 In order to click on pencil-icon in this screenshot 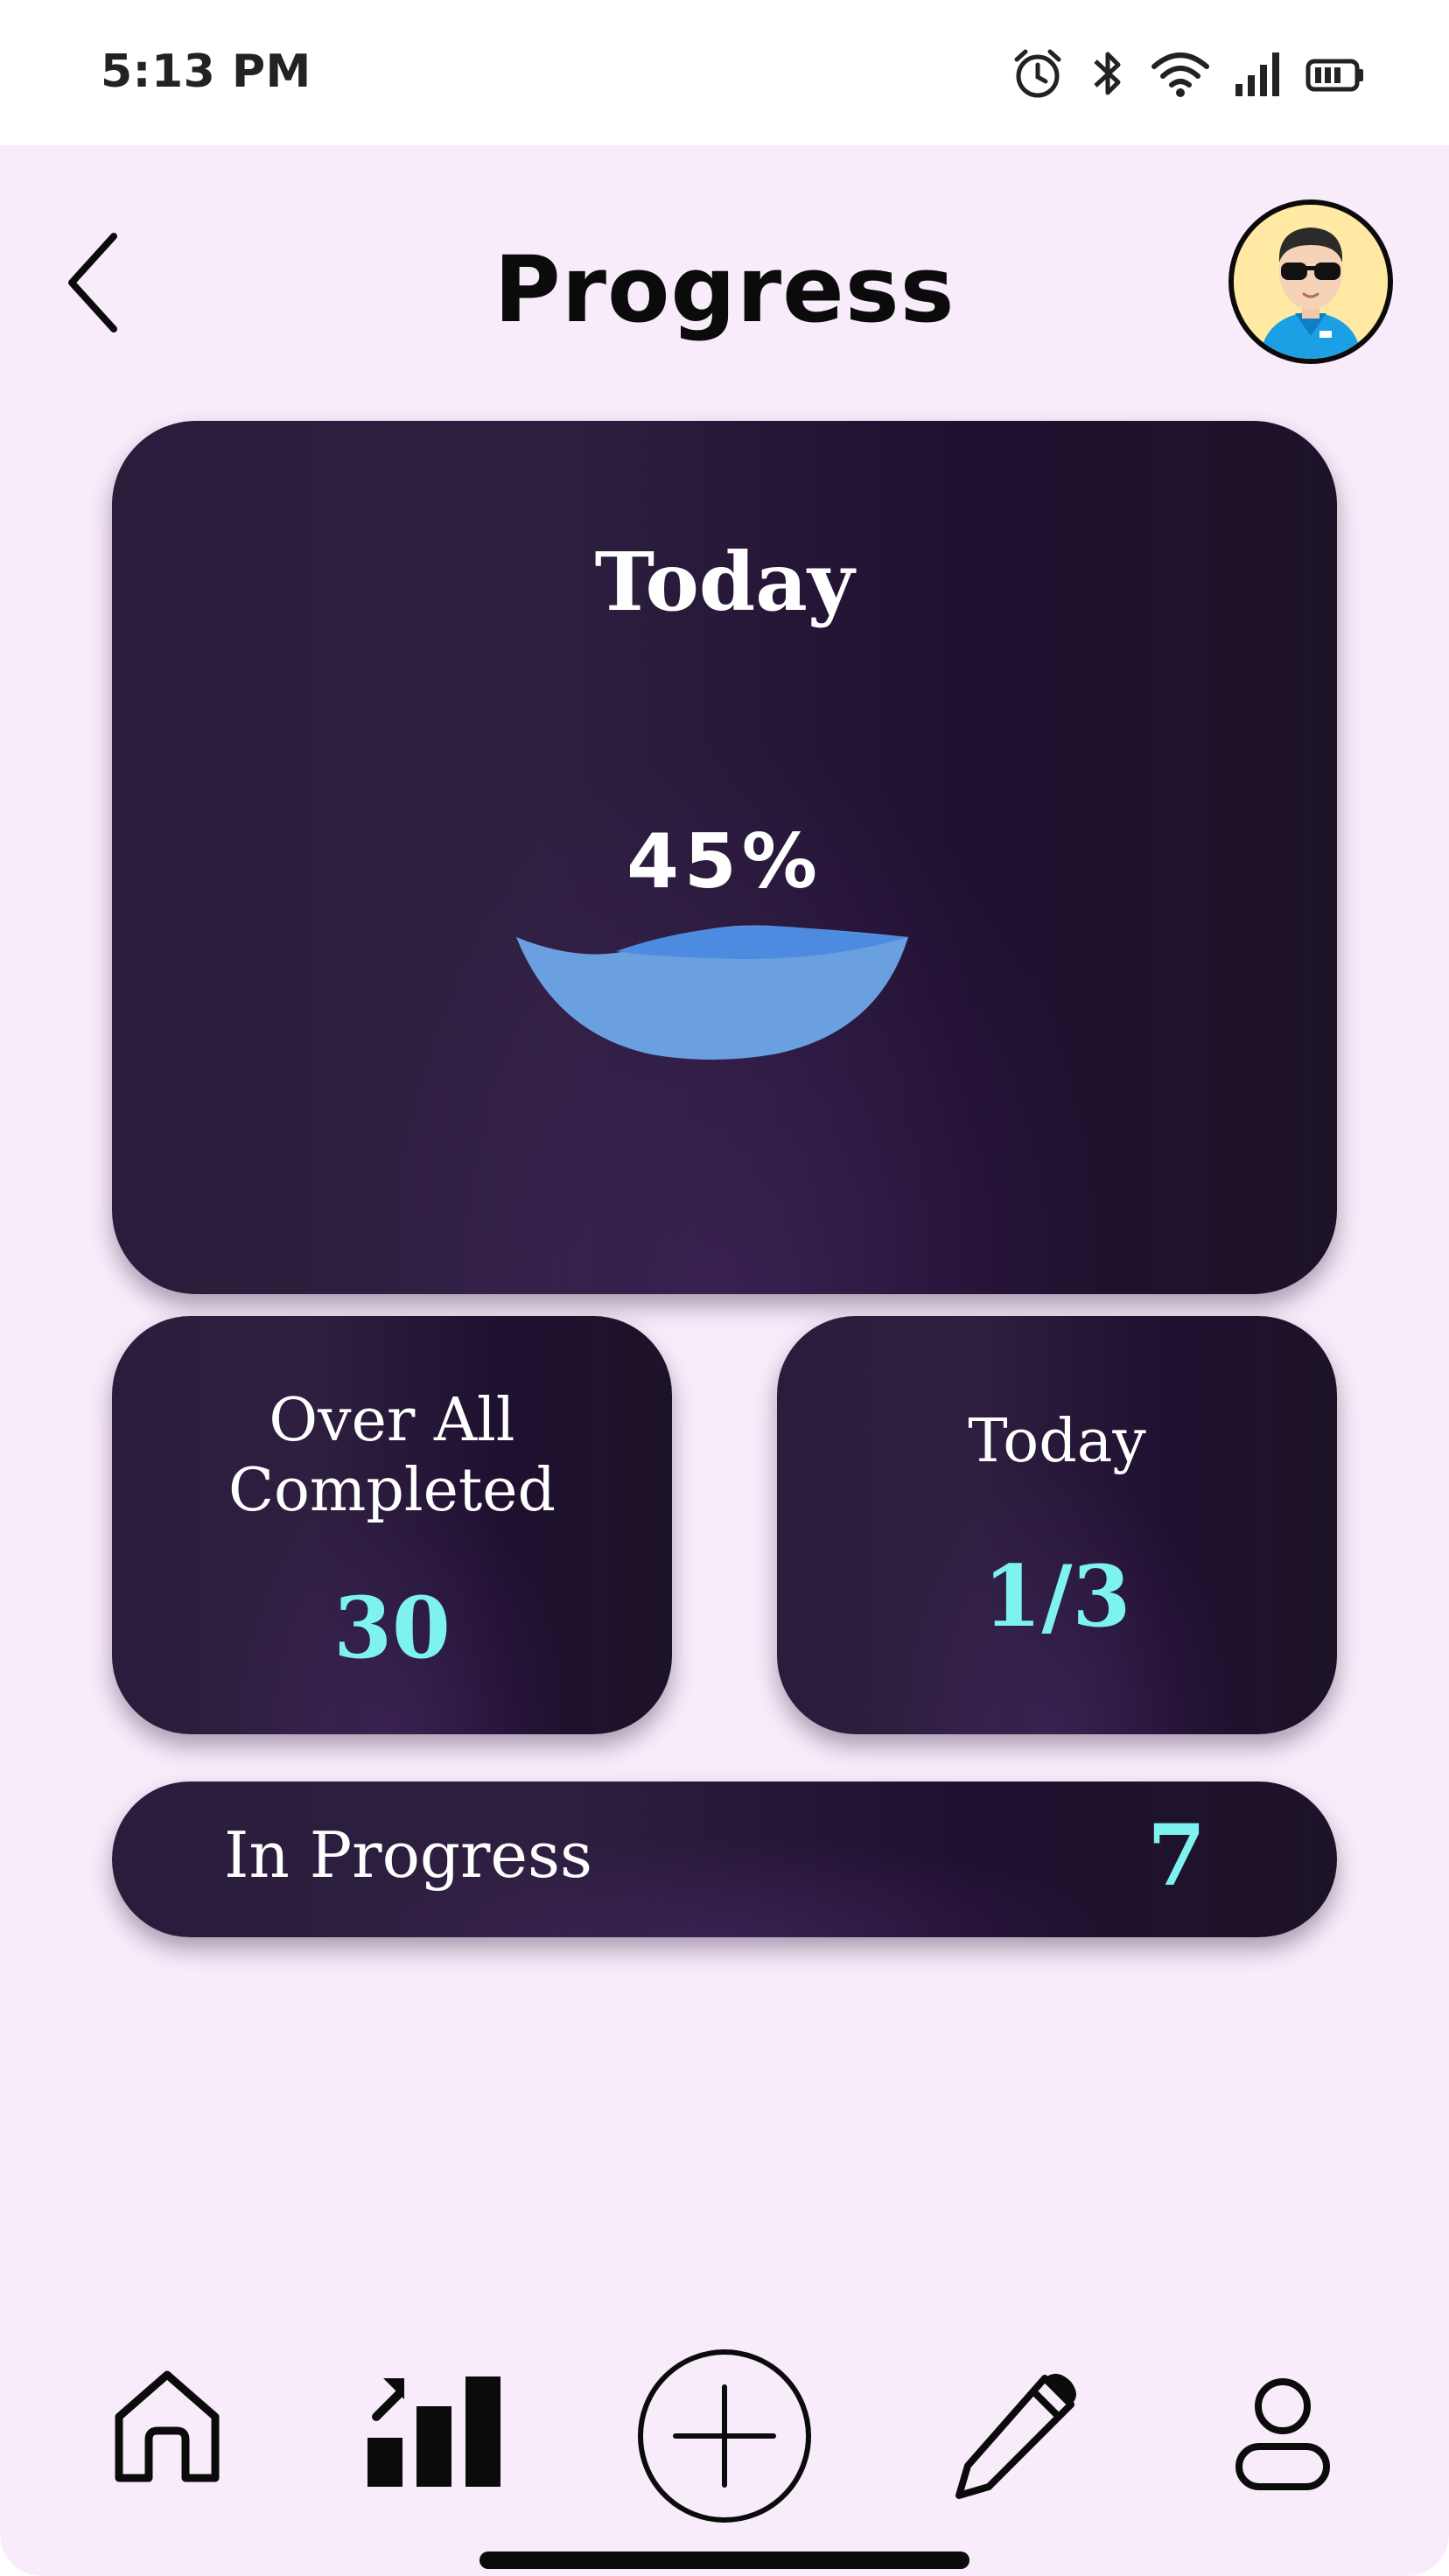, I will do `click(1016, 2436)`.